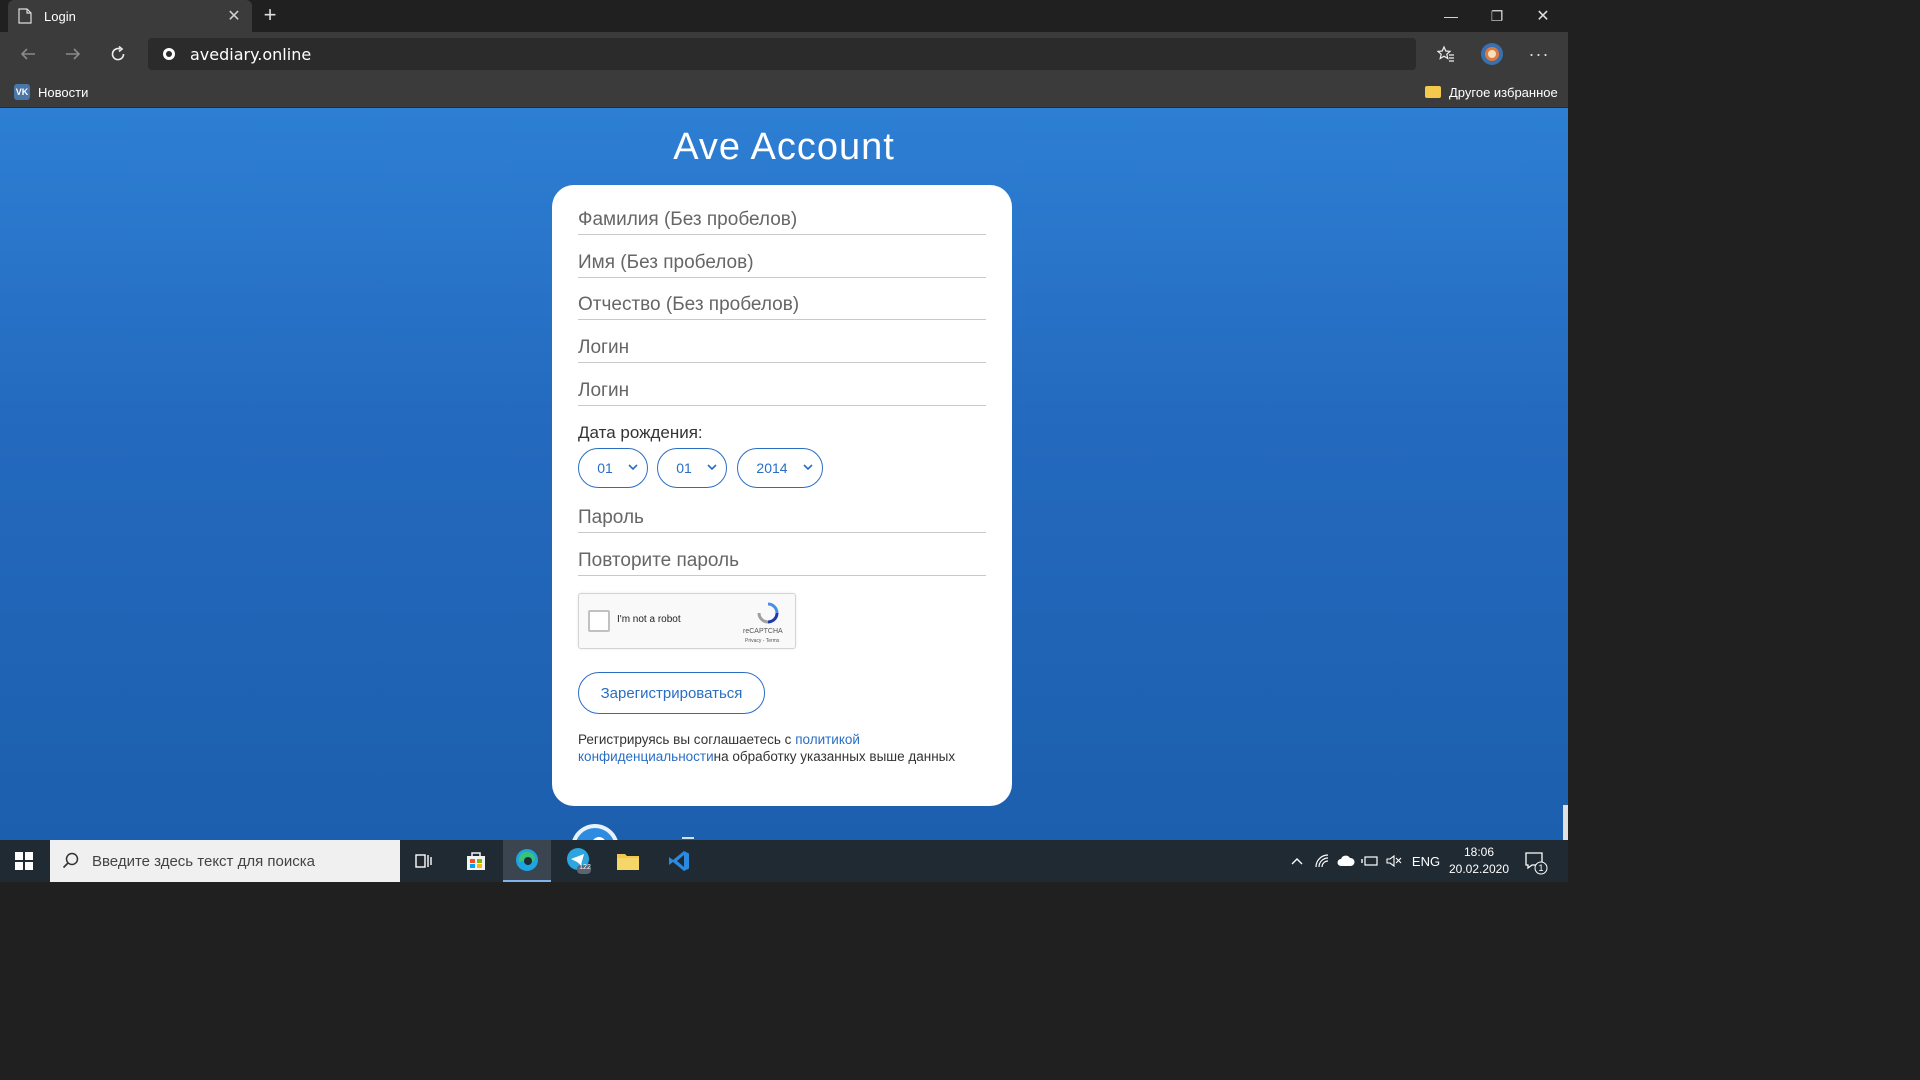 This screenshot has width=1920, height=1080. Describe the element at coordinates (687, 739) in the screenshot. I see `privacy-notice-prefix: Регистрируясь вы соглашаетесь с` at that location.